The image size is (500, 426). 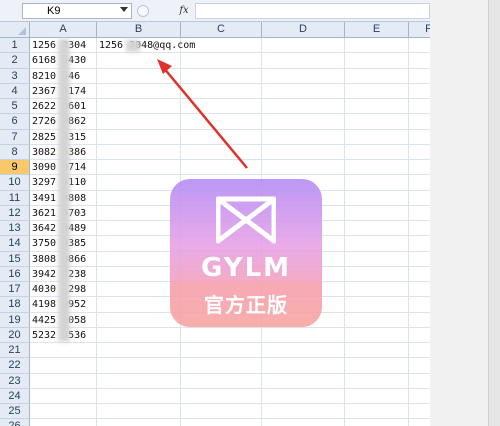 I want to click on arrow-head, so click(x=164, y=66).